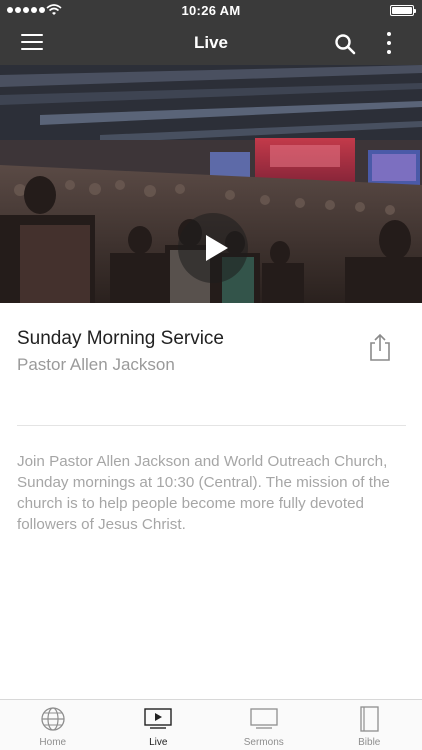 This screenshot has width=422, height=750. What do you see at coordinates (389, 44) in the screenshot?
I see `more-options-icon` at bounding box center [389, 44].